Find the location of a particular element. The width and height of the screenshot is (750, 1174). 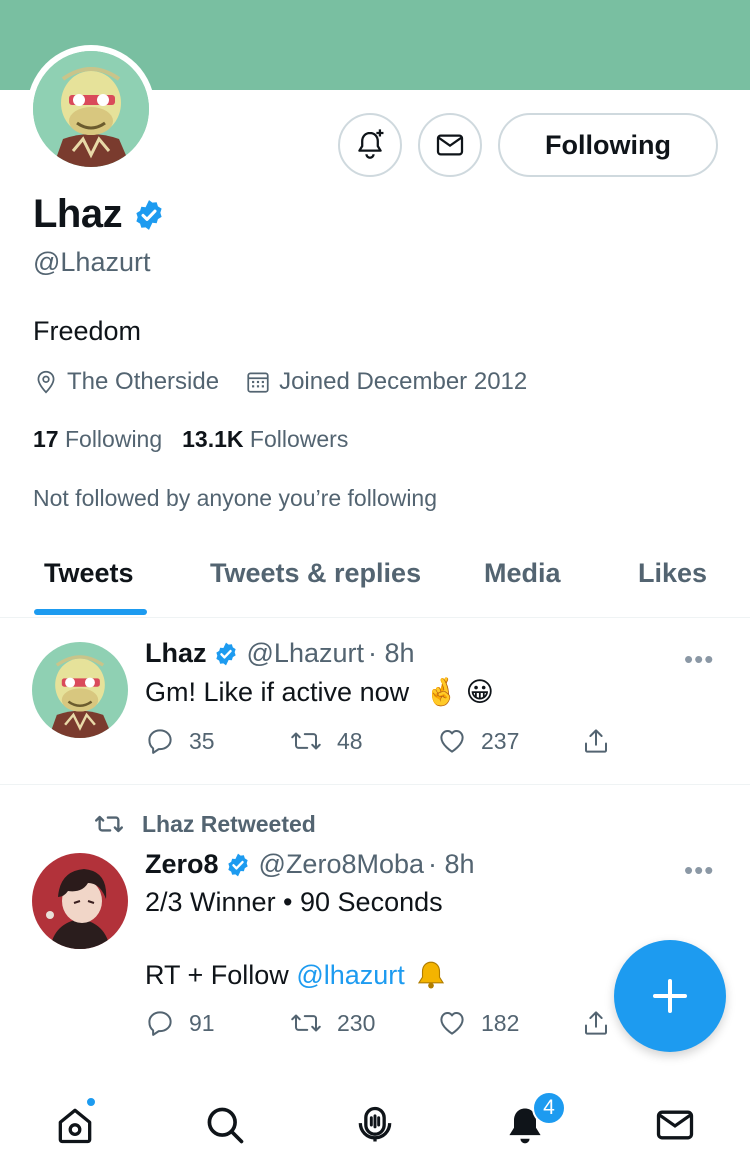

following-stat: 17 Following is located at coordinates (97, 439).